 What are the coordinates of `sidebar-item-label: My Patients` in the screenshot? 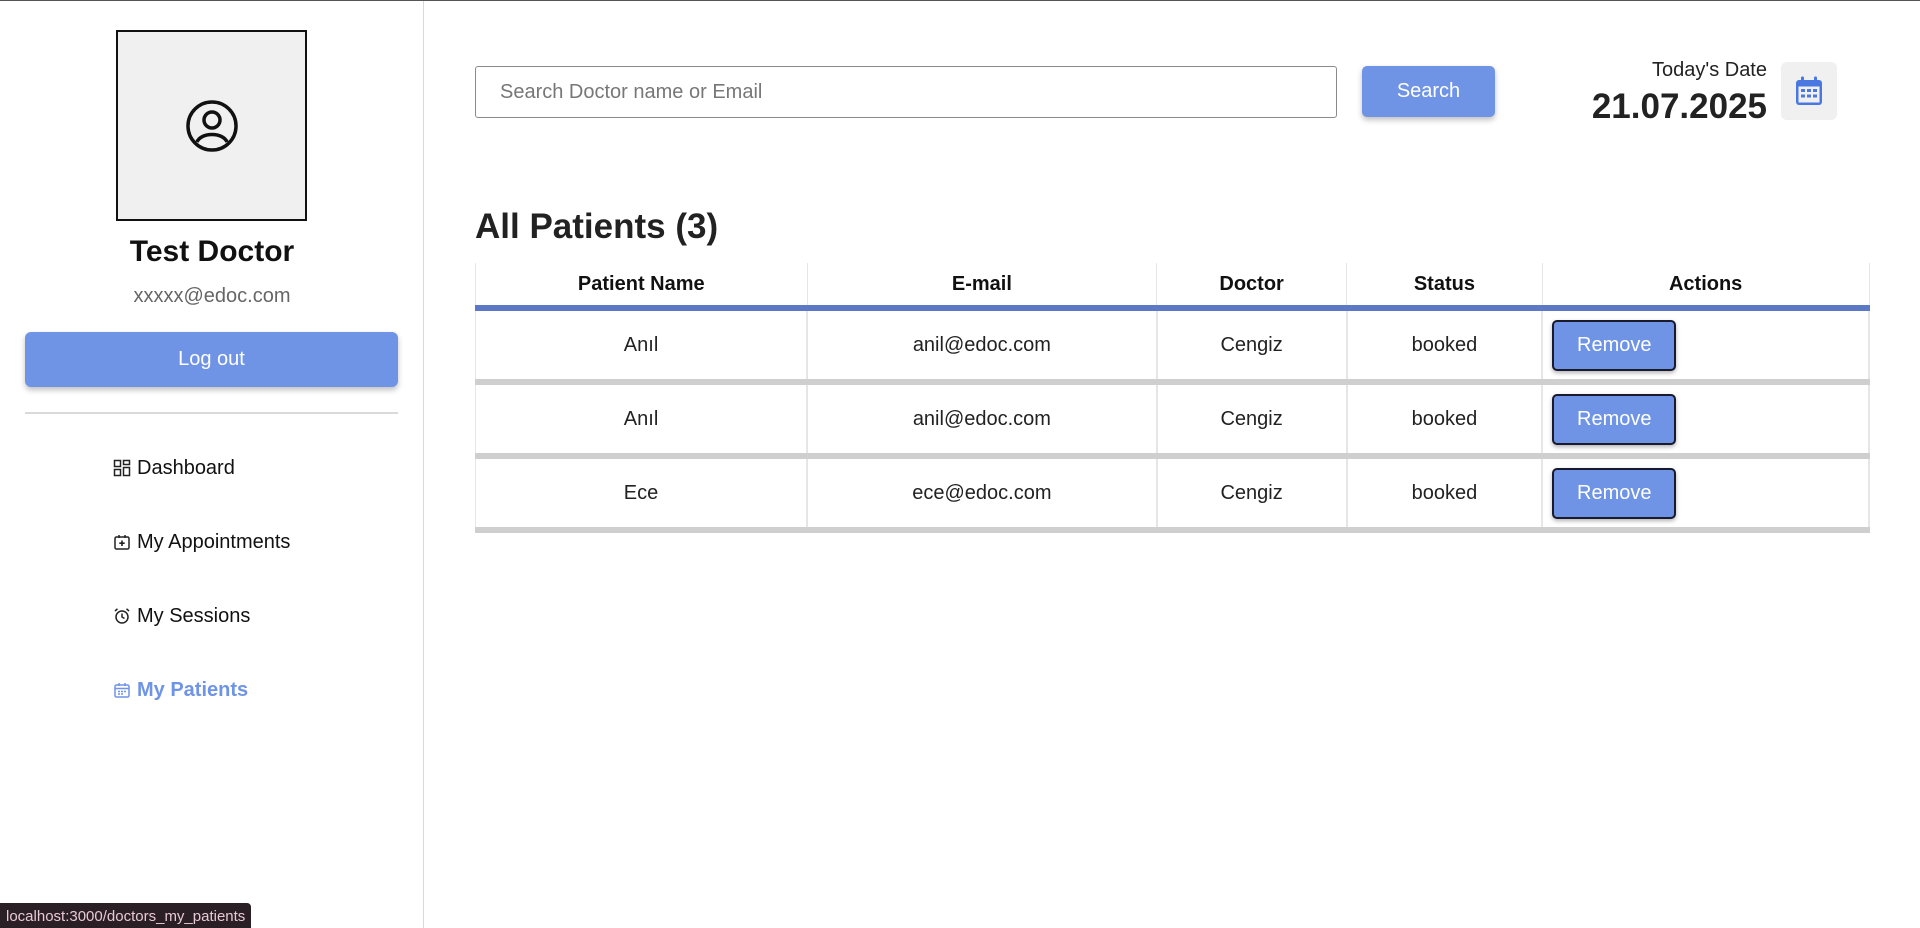 It's located at (193, 689).